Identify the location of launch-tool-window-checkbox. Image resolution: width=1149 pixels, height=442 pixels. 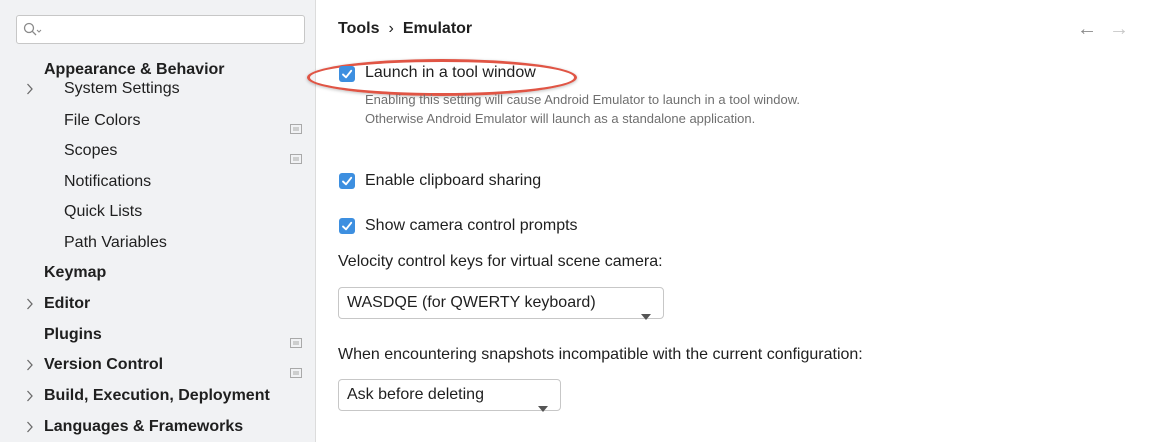
(347, 74).